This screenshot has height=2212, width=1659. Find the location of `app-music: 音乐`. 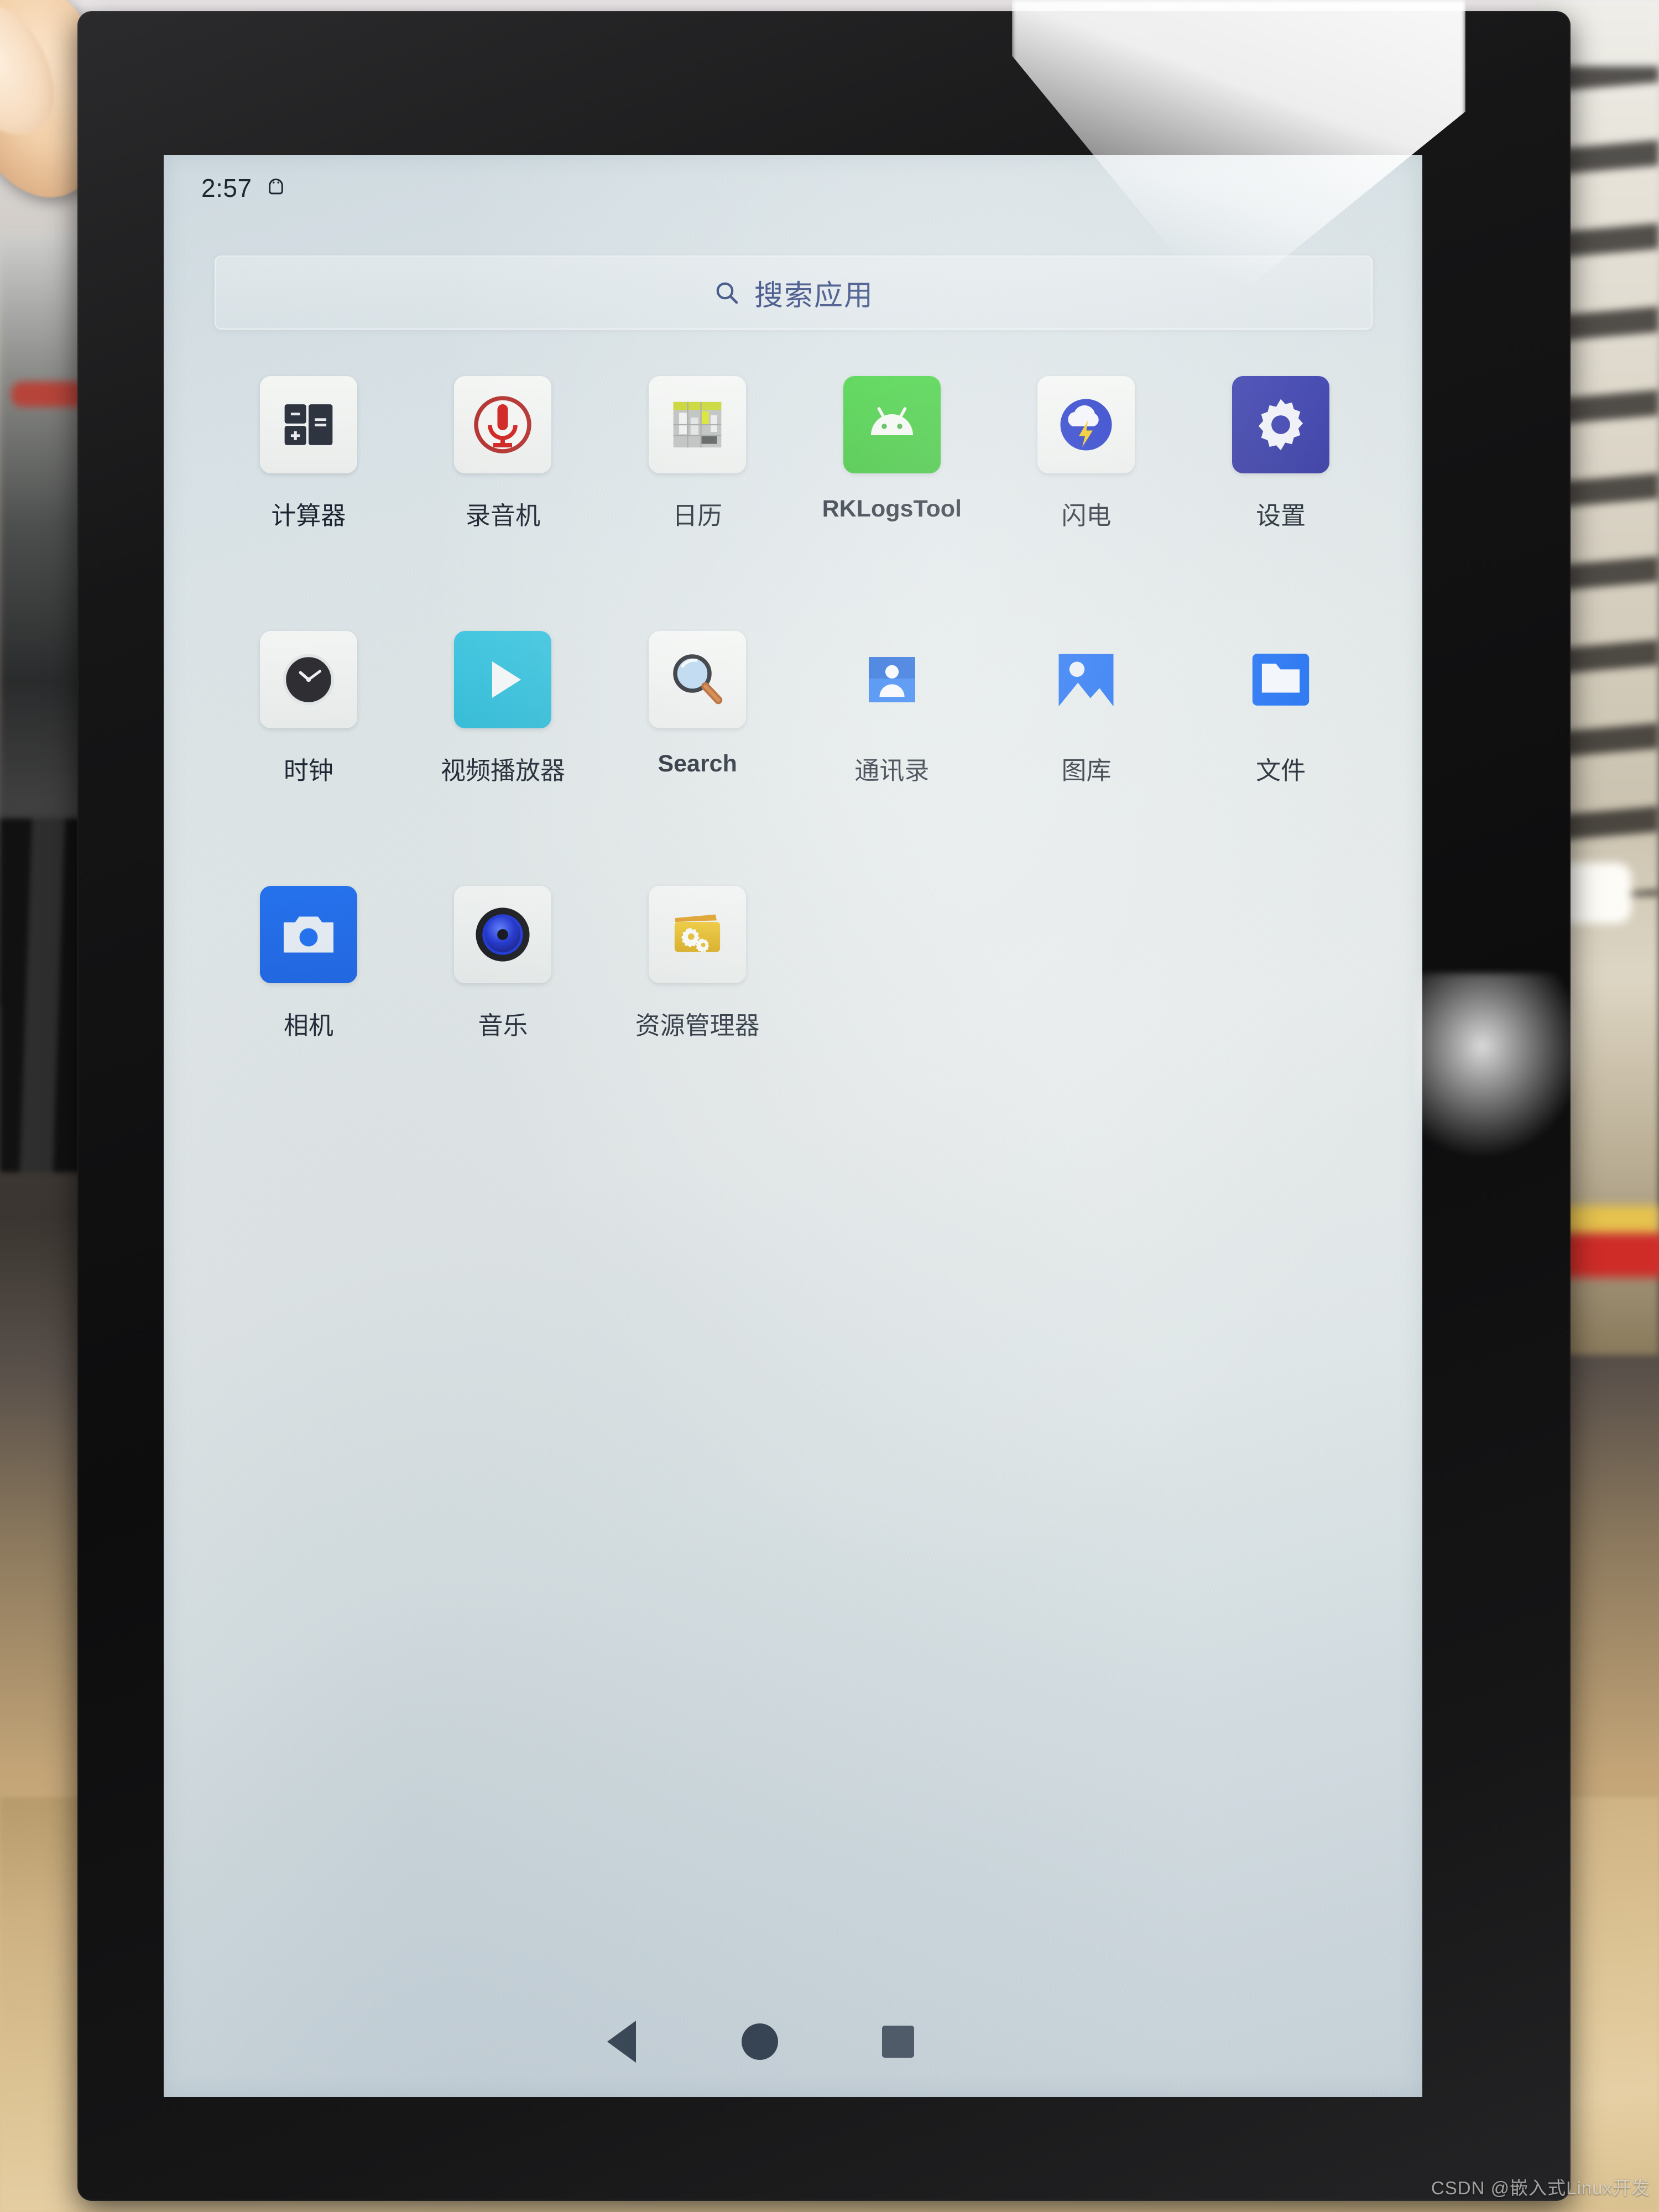

app-music: 音乐 is located at coordinates (504, 964).